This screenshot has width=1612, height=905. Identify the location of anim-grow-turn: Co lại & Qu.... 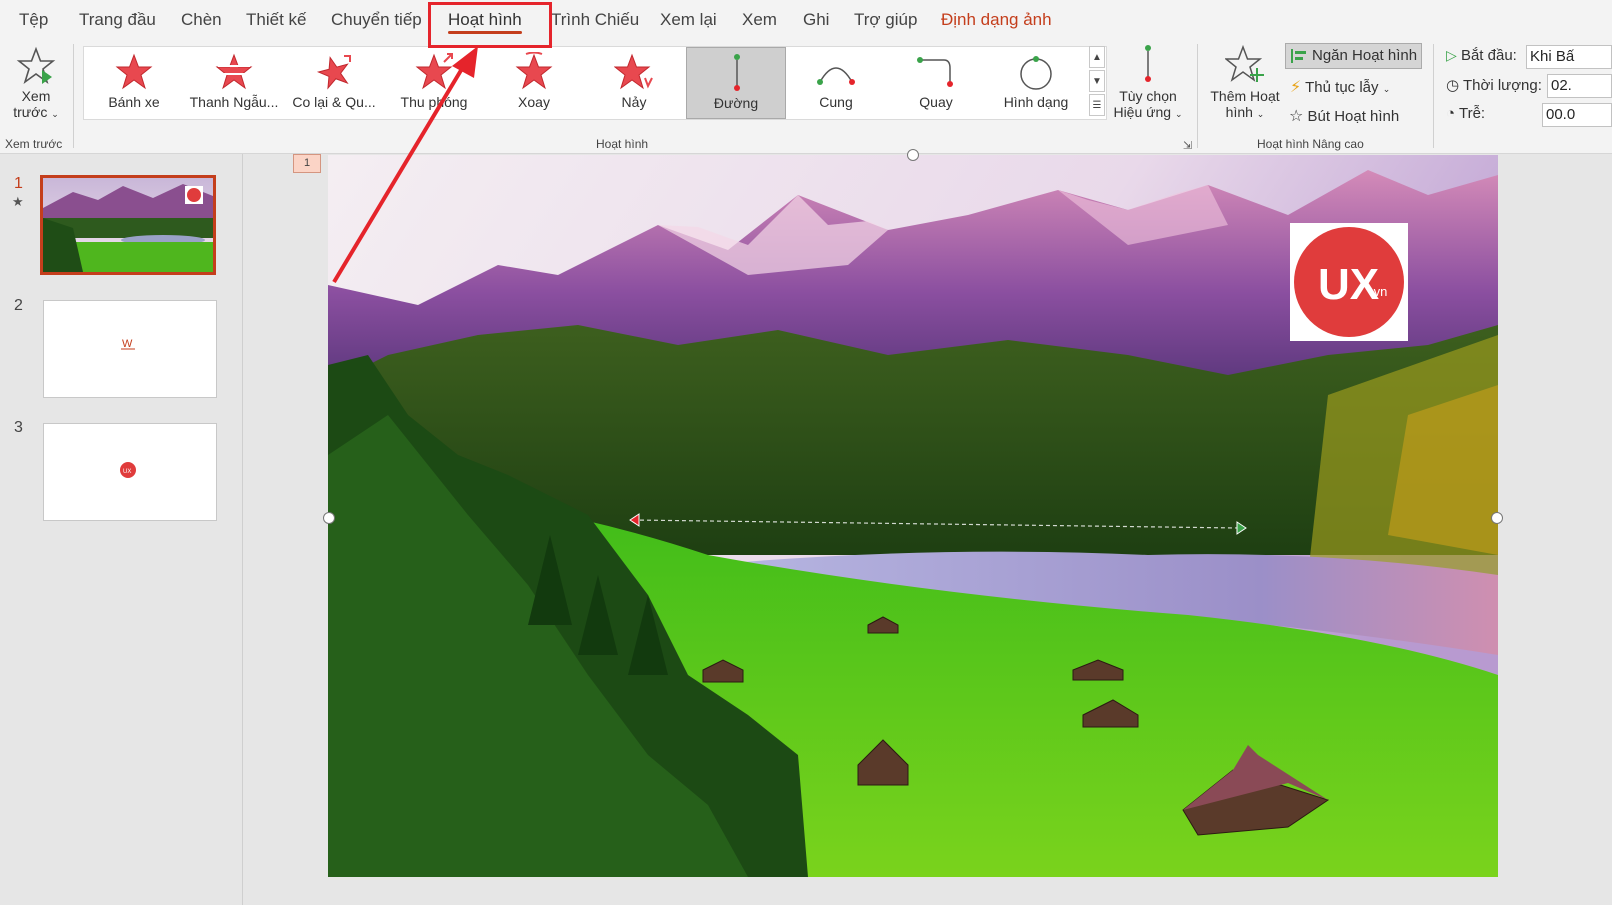
(334, 83).